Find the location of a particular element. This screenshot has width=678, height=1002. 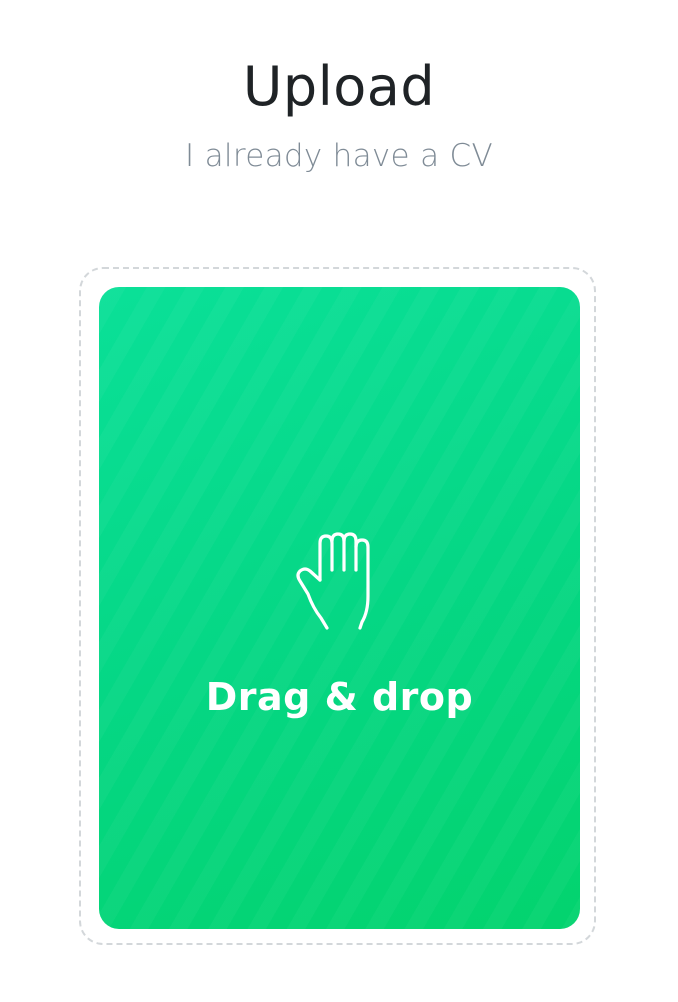

hand-icon is located at coordinates (333, 581).